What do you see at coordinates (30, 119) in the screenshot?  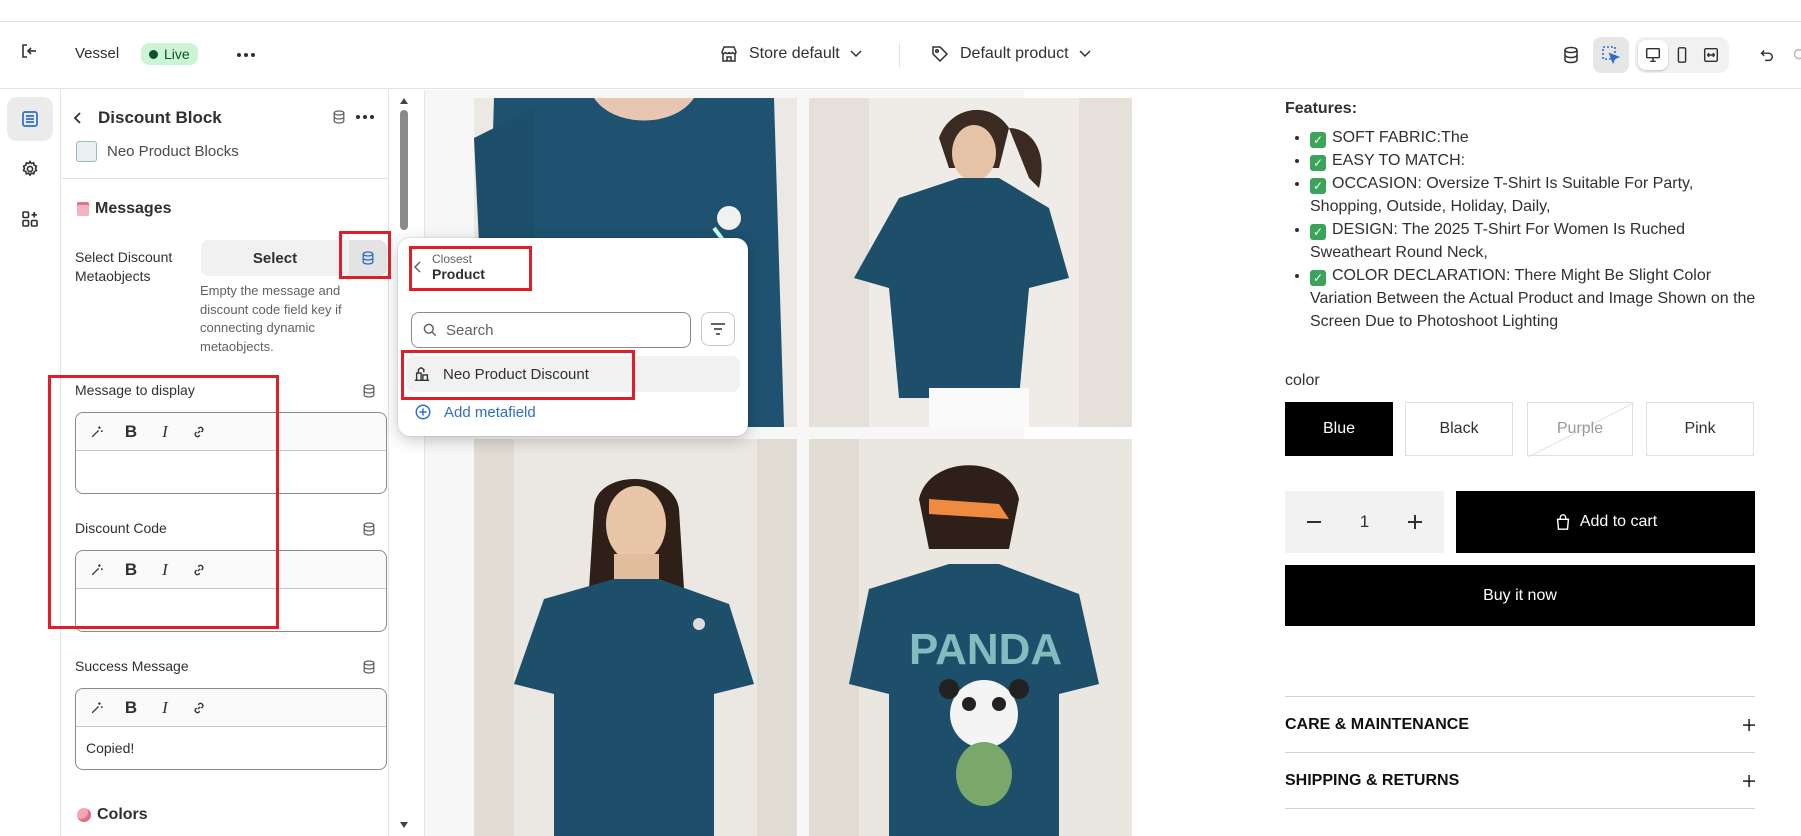 I see `sidebar-item-sections` at bounding box center [30, 119].